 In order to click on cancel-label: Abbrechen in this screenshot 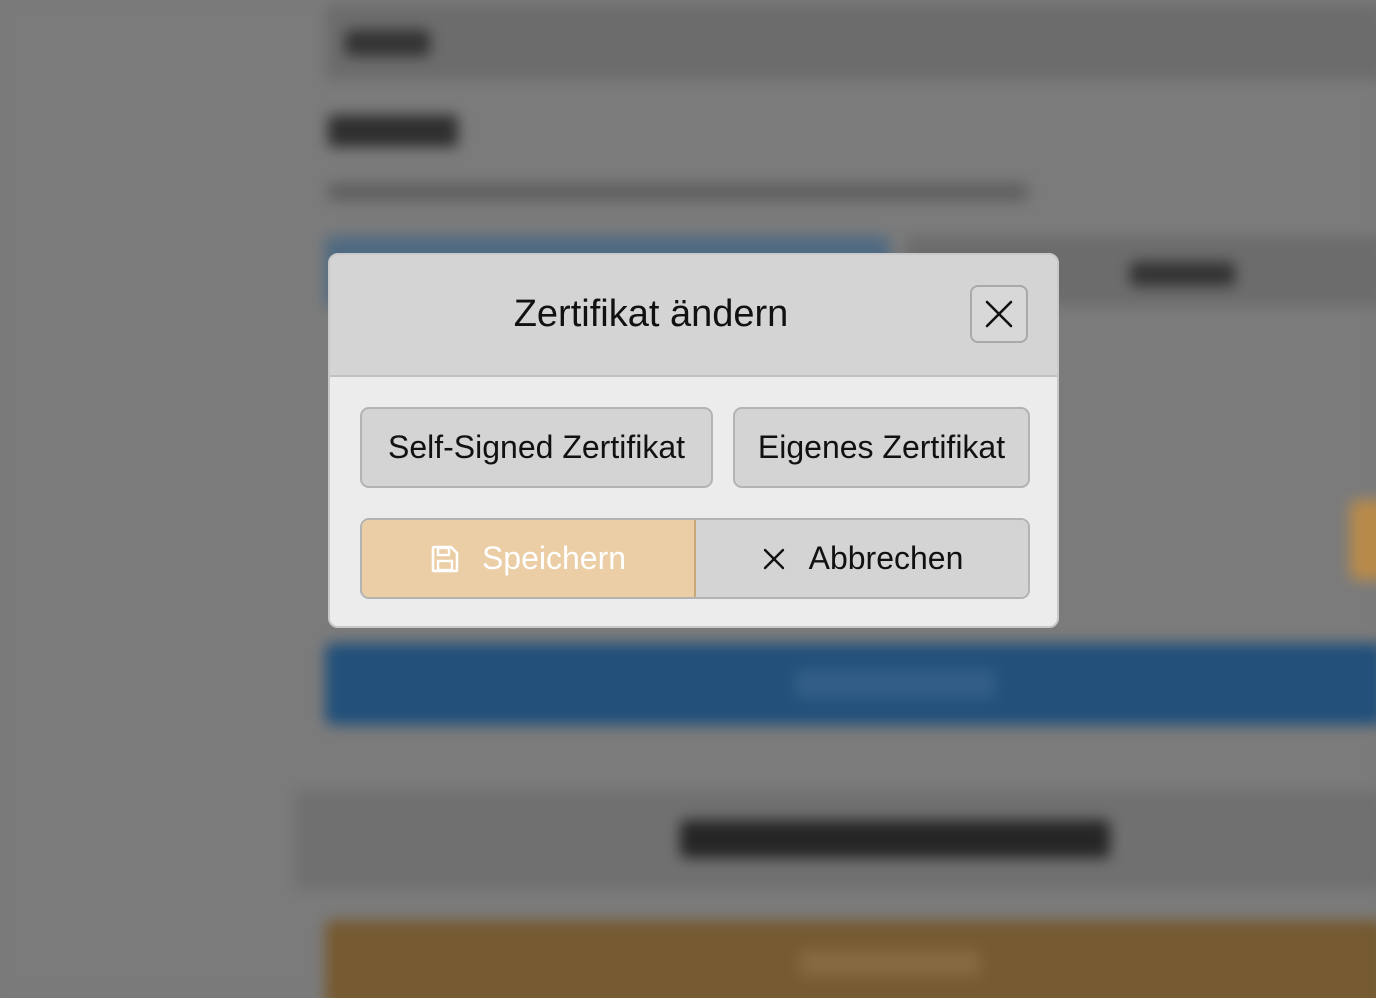, I will do `click(886, 558)`.